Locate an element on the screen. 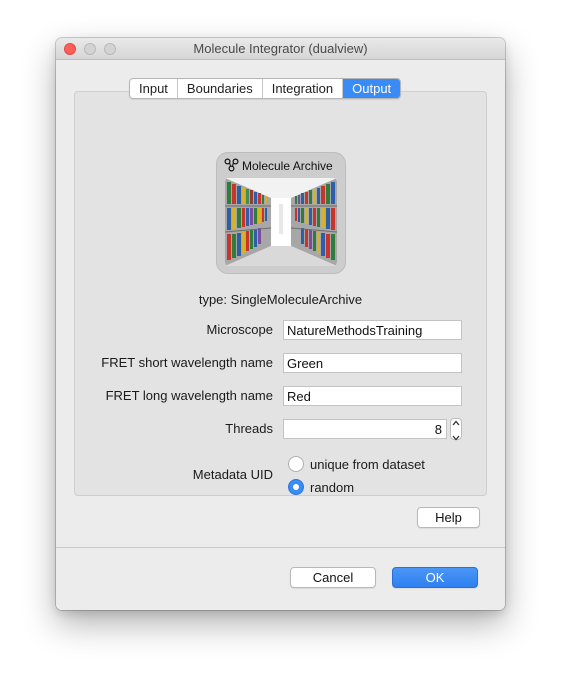 Image resolution: width=561 pixels, height=684 pixels. cancel-button: Cancel is located at coordinates (333, 577).